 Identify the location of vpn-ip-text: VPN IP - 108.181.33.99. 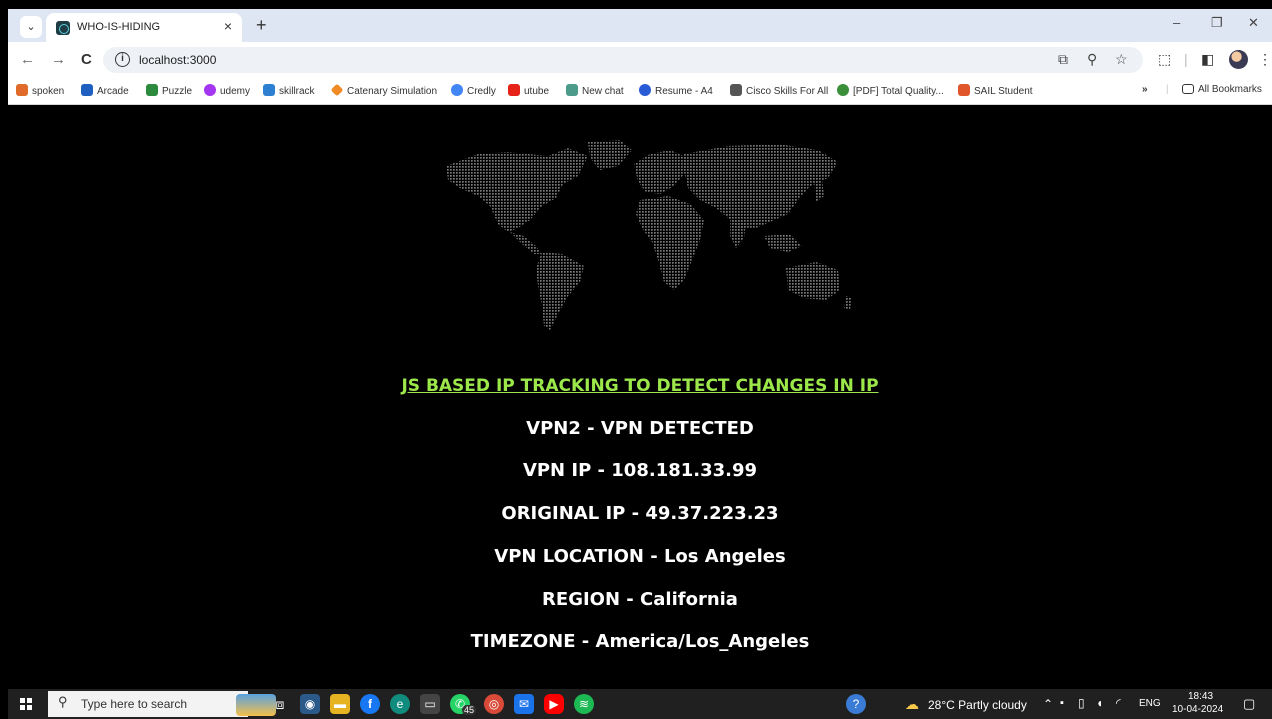
(640, 470).